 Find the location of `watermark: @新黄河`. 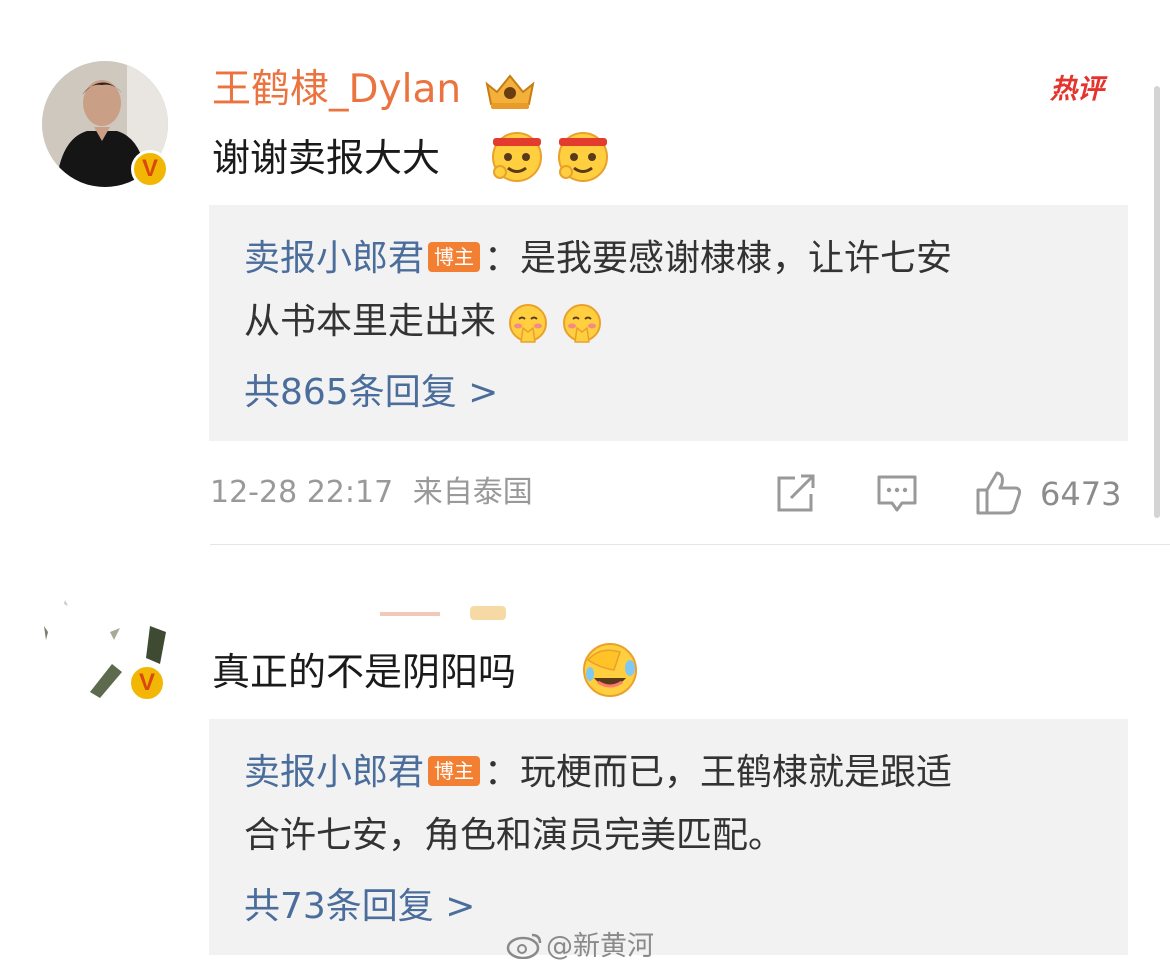

watermark: @新黄河 is located at coordinates (600, 946).